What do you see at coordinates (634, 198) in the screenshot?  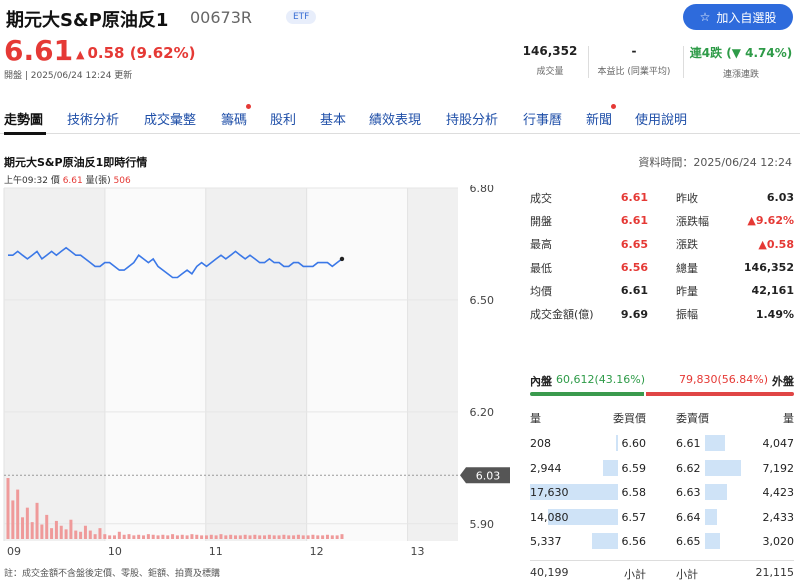 I see `quote-value: 6.61` at bounding box center [634, 198].